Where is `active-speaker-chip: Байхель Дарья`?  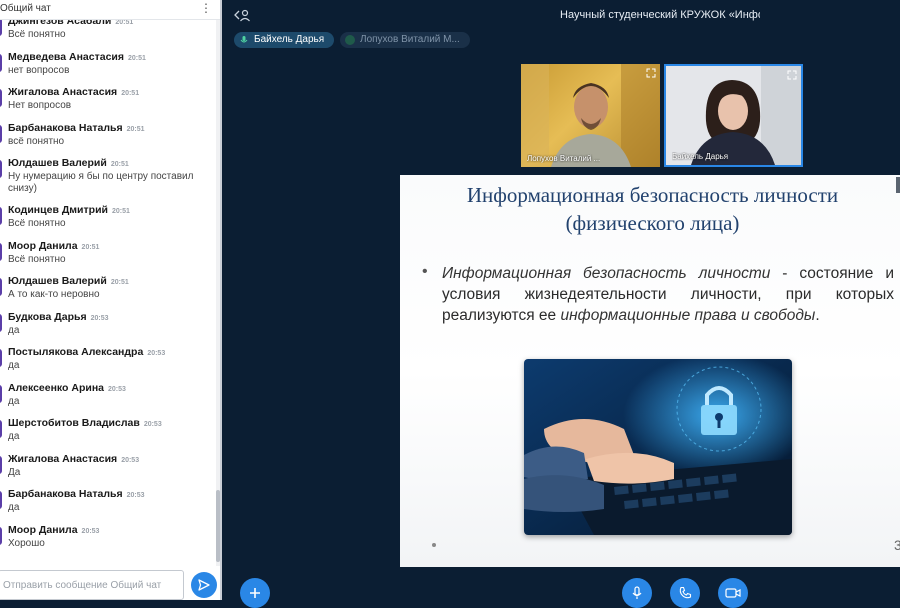
active-speaker-chip: Байхель Дарья is located at coordinates (284, 40).